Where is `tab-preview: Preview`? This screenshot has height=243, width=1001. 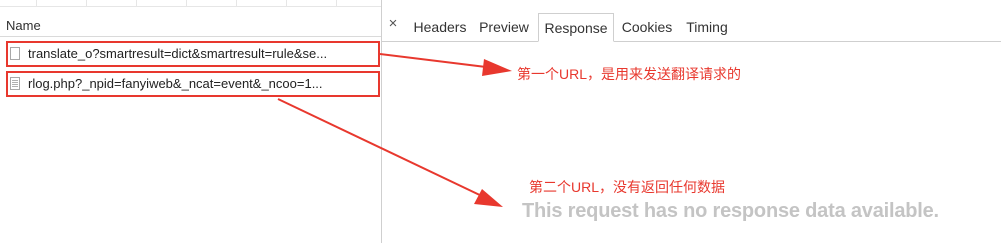
tab-preview: Preview is located at coordinates (504, 27).